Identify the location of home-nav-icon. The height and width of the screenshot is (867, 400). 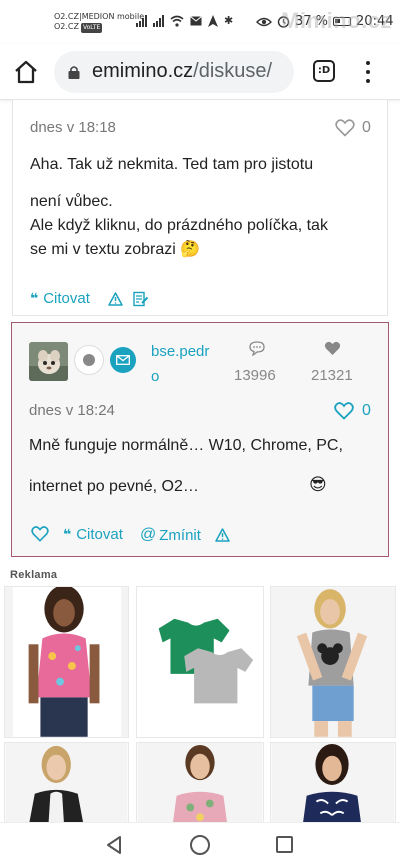
(200, 845).